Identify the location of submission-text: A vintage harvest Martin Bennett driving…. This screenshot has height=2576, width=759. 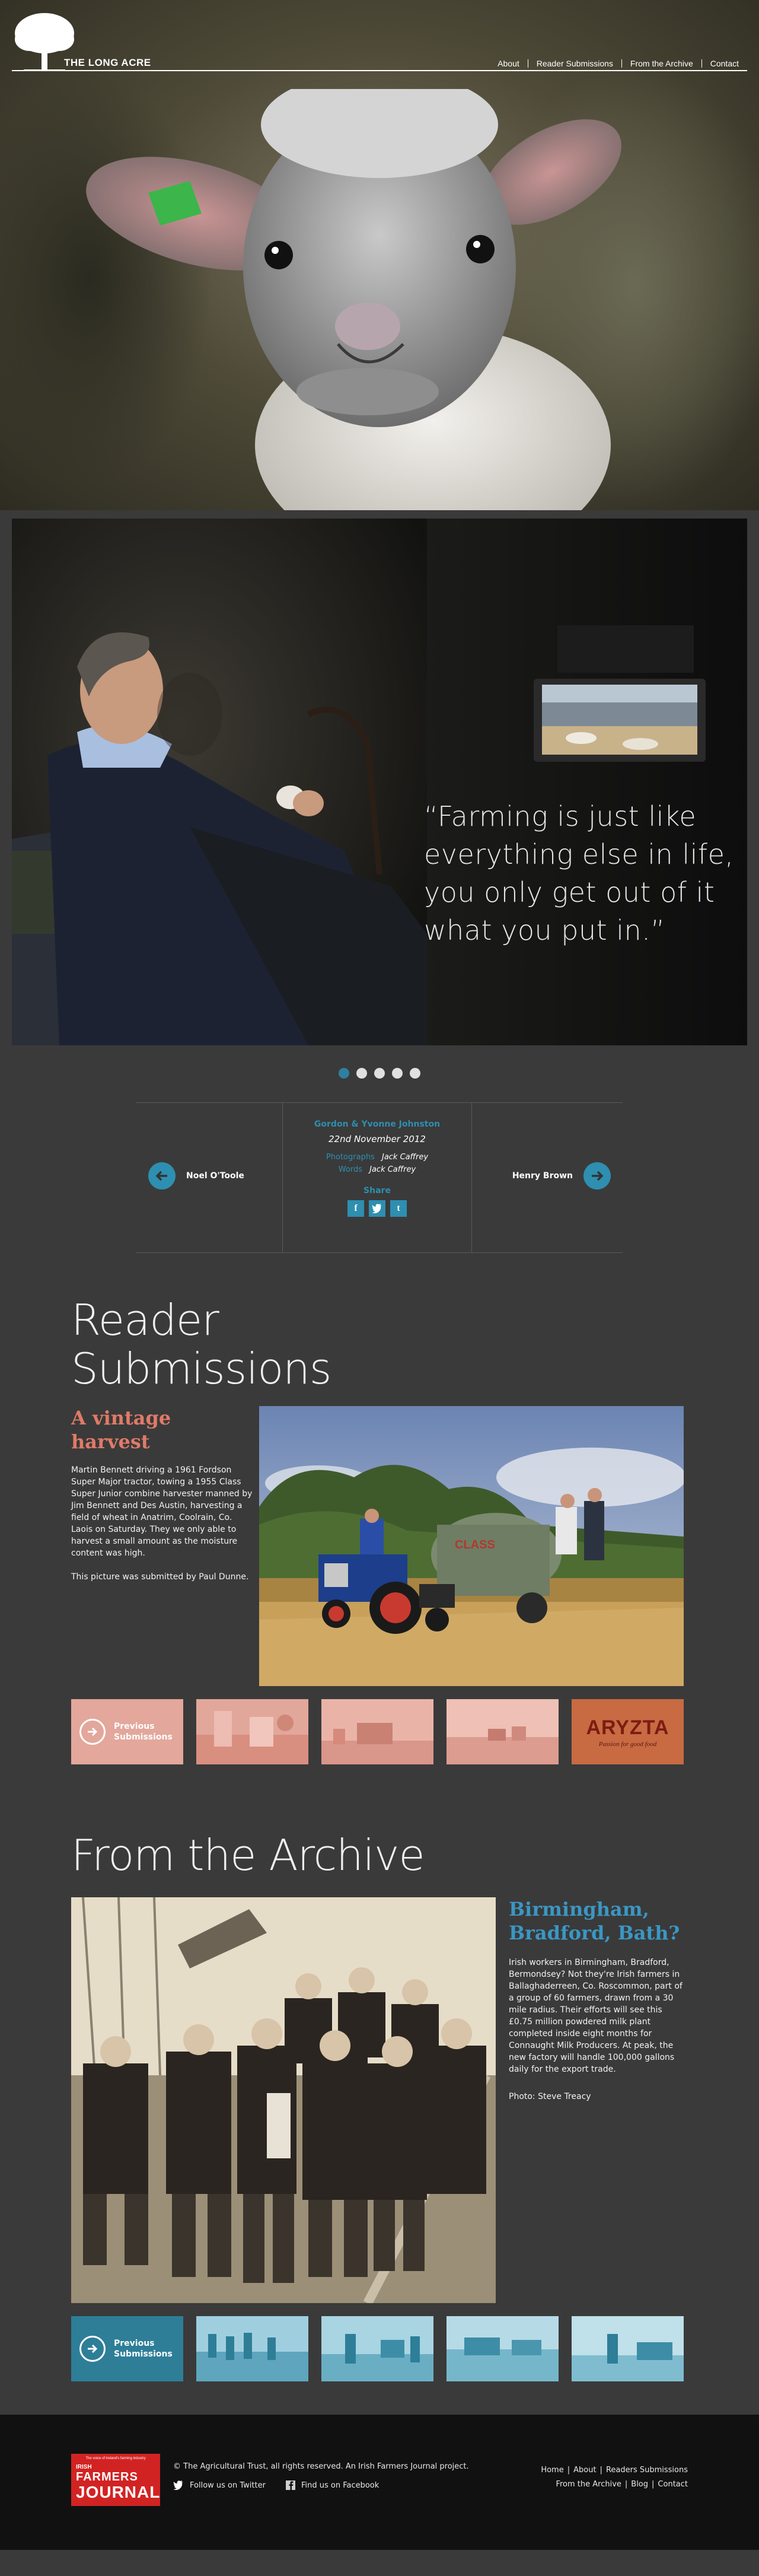
(163, 1494).